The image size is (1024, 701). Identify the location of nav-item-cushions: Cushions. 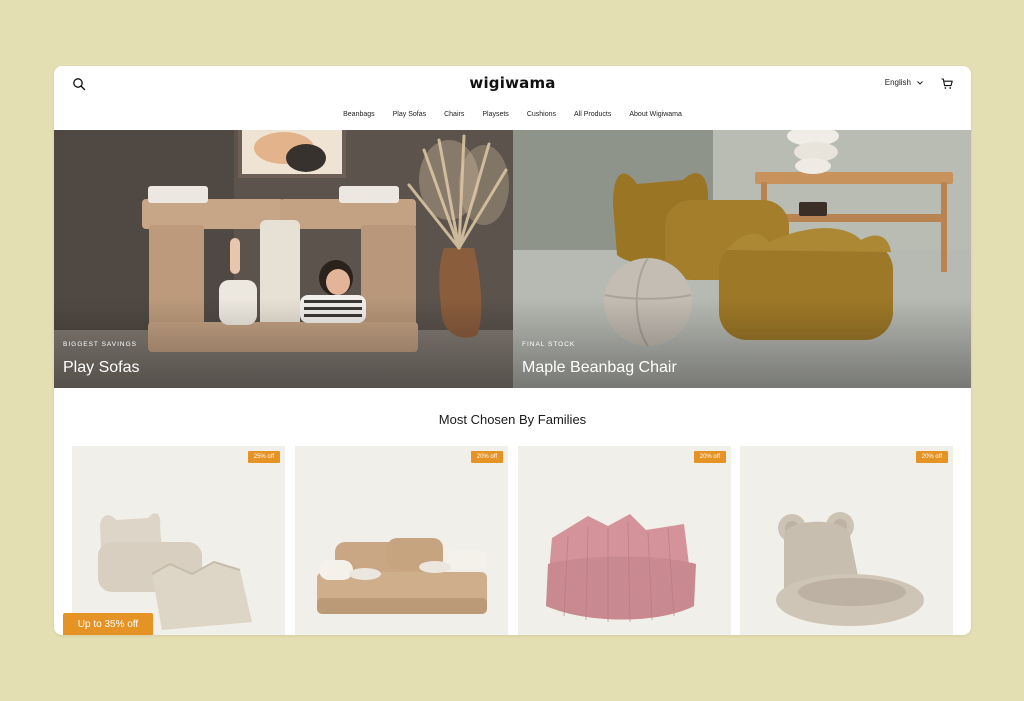
(541, 114).